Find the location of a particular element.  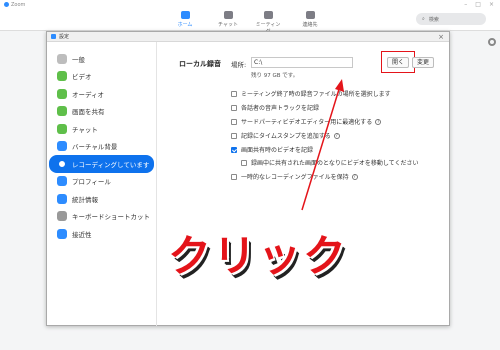

virtual-background-icon is located at coordinates (62, 146).